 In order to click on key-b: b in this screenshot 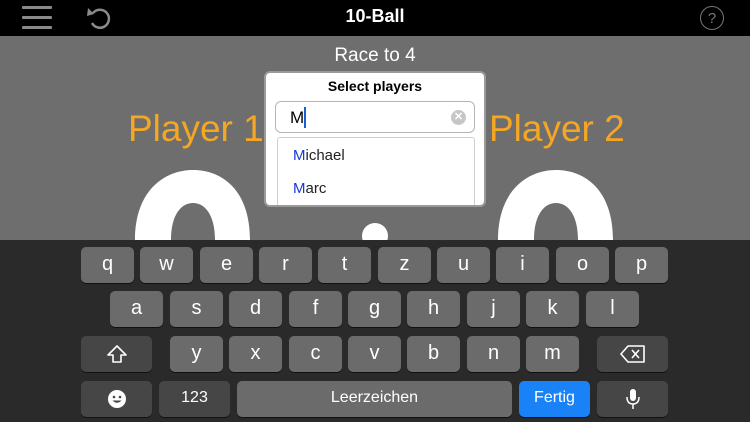, I will do `click(433, 354)`.